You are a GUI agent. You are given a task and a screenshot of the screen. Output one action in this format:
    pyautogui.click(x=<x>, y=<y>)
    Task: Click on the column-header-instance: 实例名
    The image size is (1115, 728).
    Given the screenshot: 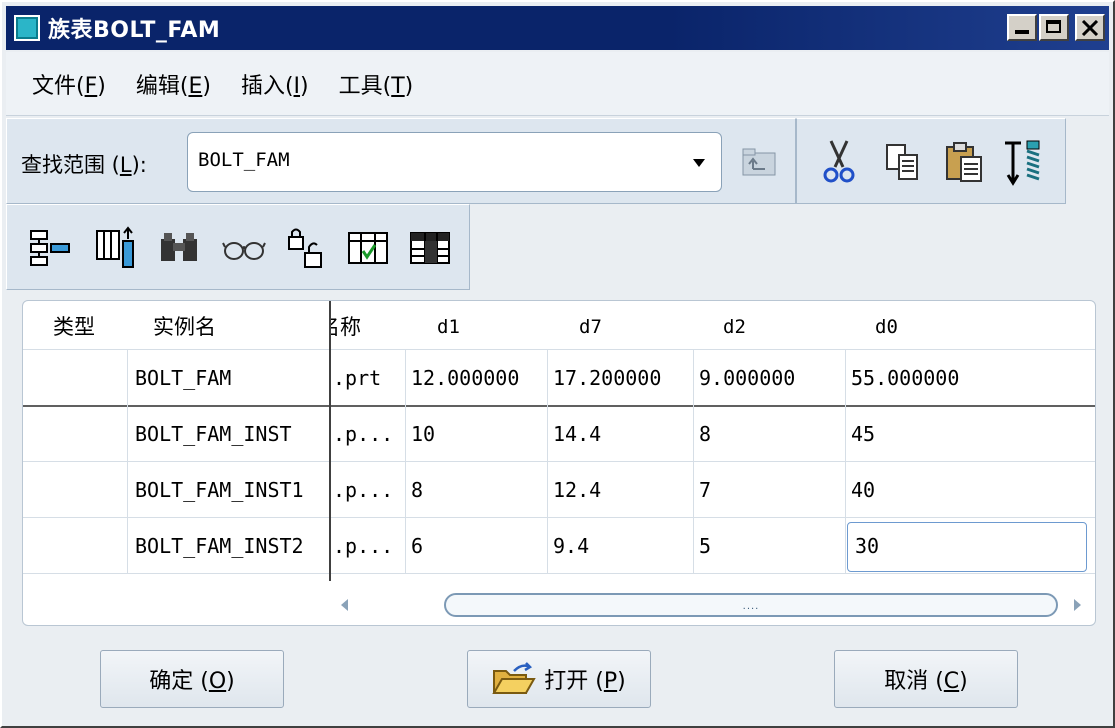 What is the action you would take?
    pyautogui.click(x=238, y=327)
    